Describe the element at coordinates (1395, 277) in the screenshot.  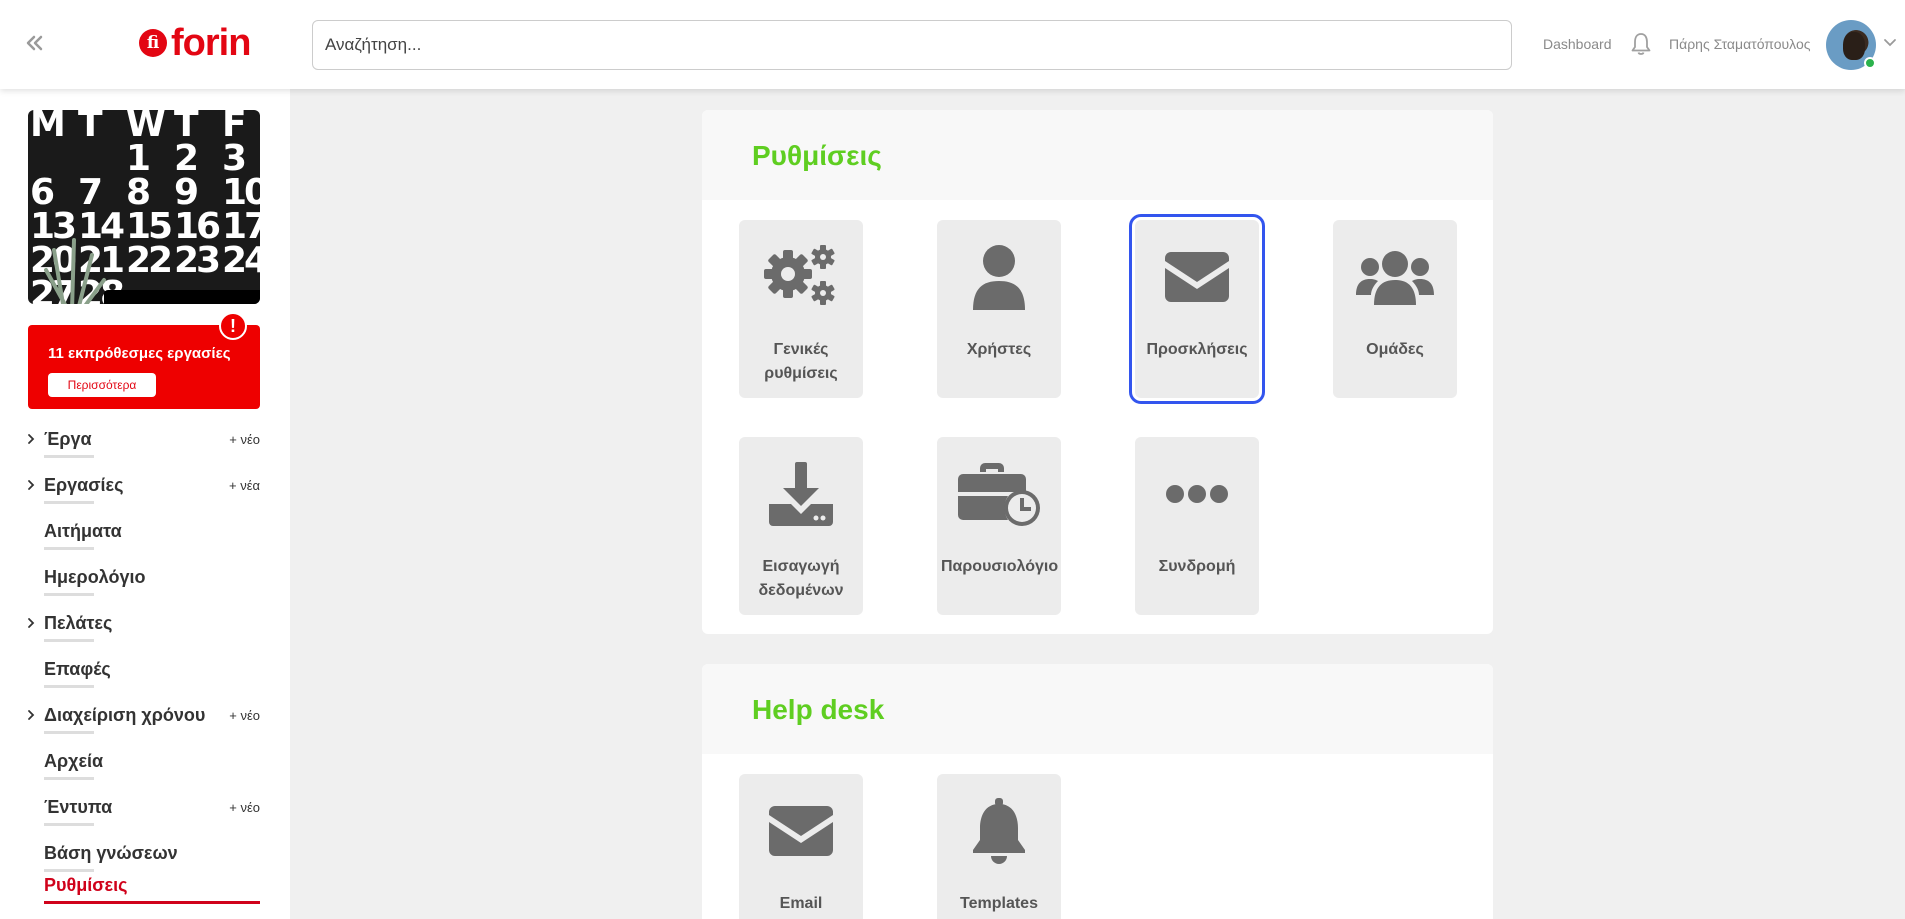
I see `users-icon` at that location.